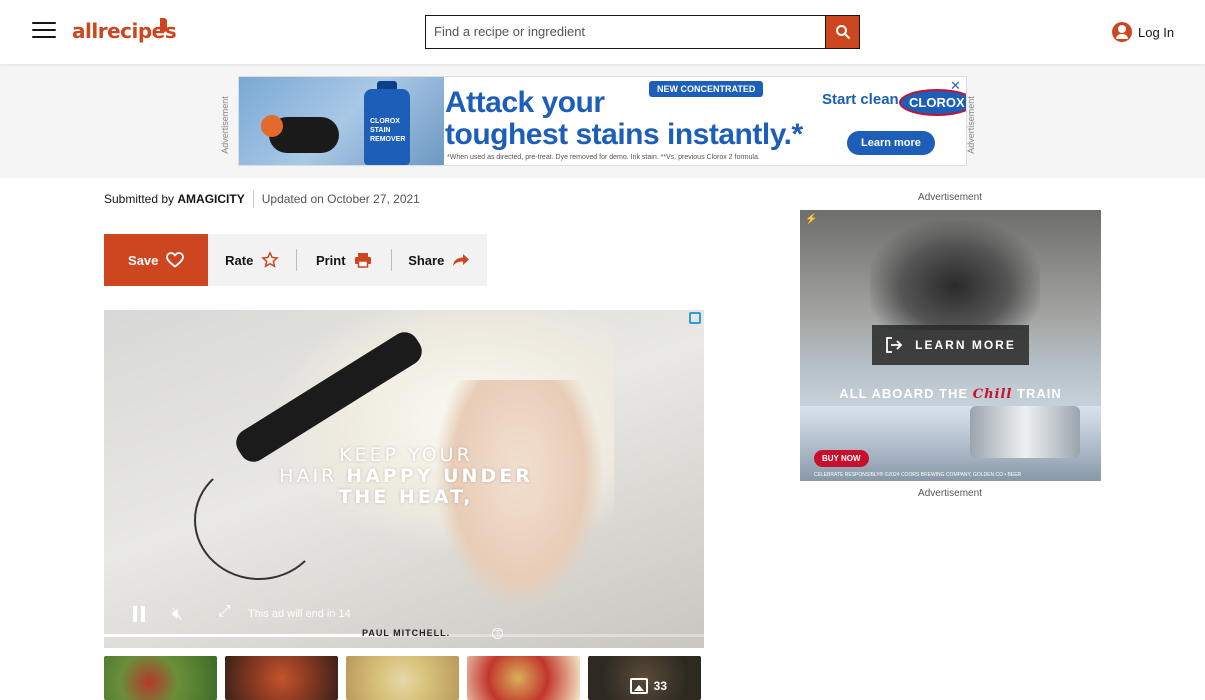  I want to click on mute-icon: 🔇︎, so click(177, 614).